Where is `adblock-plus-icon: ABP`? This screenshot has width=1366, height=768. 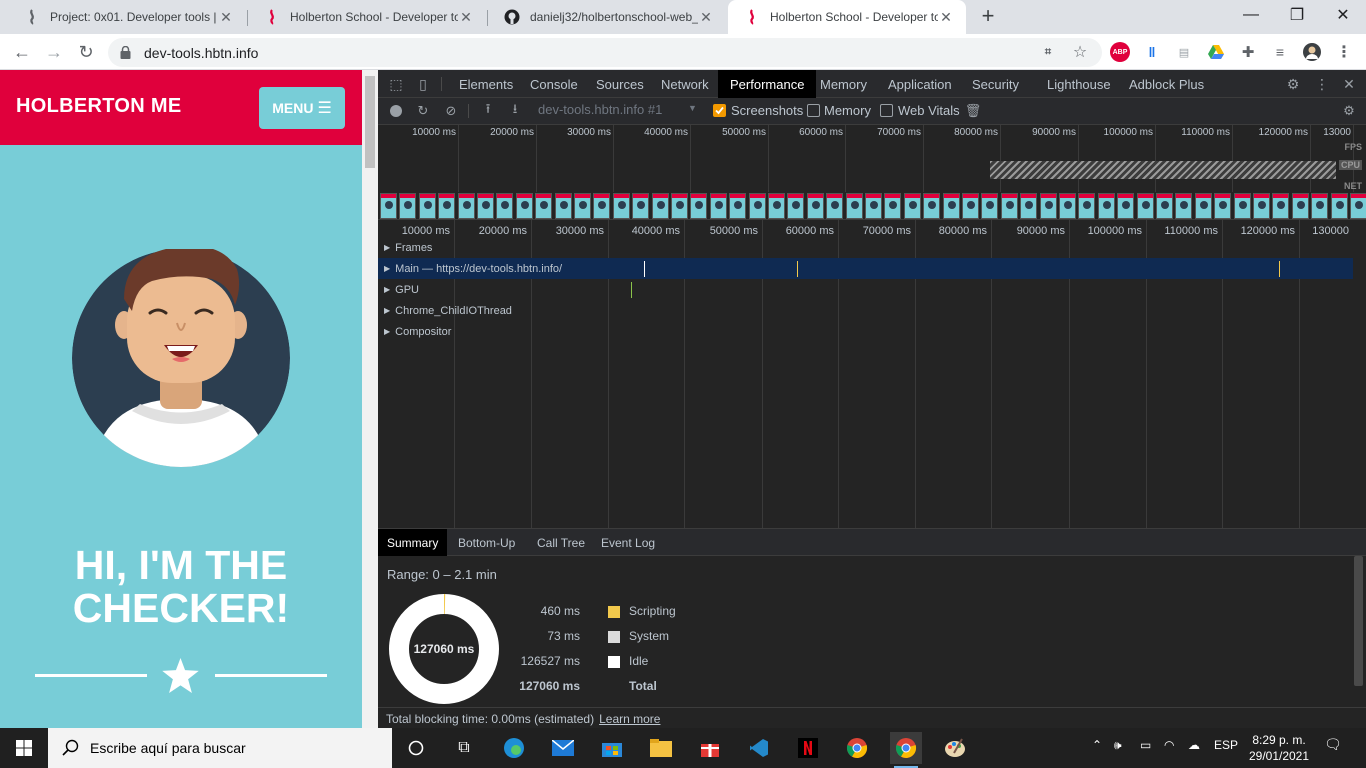 adblock-plus-icon: ABP is located at coordinates (1120, 52).